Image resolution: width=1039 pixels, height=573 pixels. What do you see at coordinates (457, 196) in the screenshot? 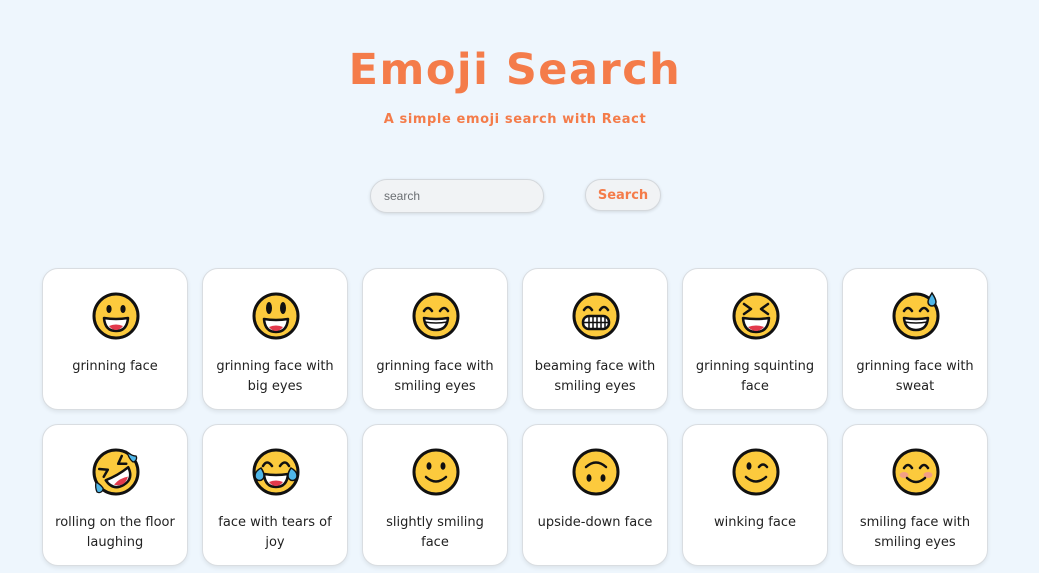
I see `search-input` at bounding box center [457, 196].